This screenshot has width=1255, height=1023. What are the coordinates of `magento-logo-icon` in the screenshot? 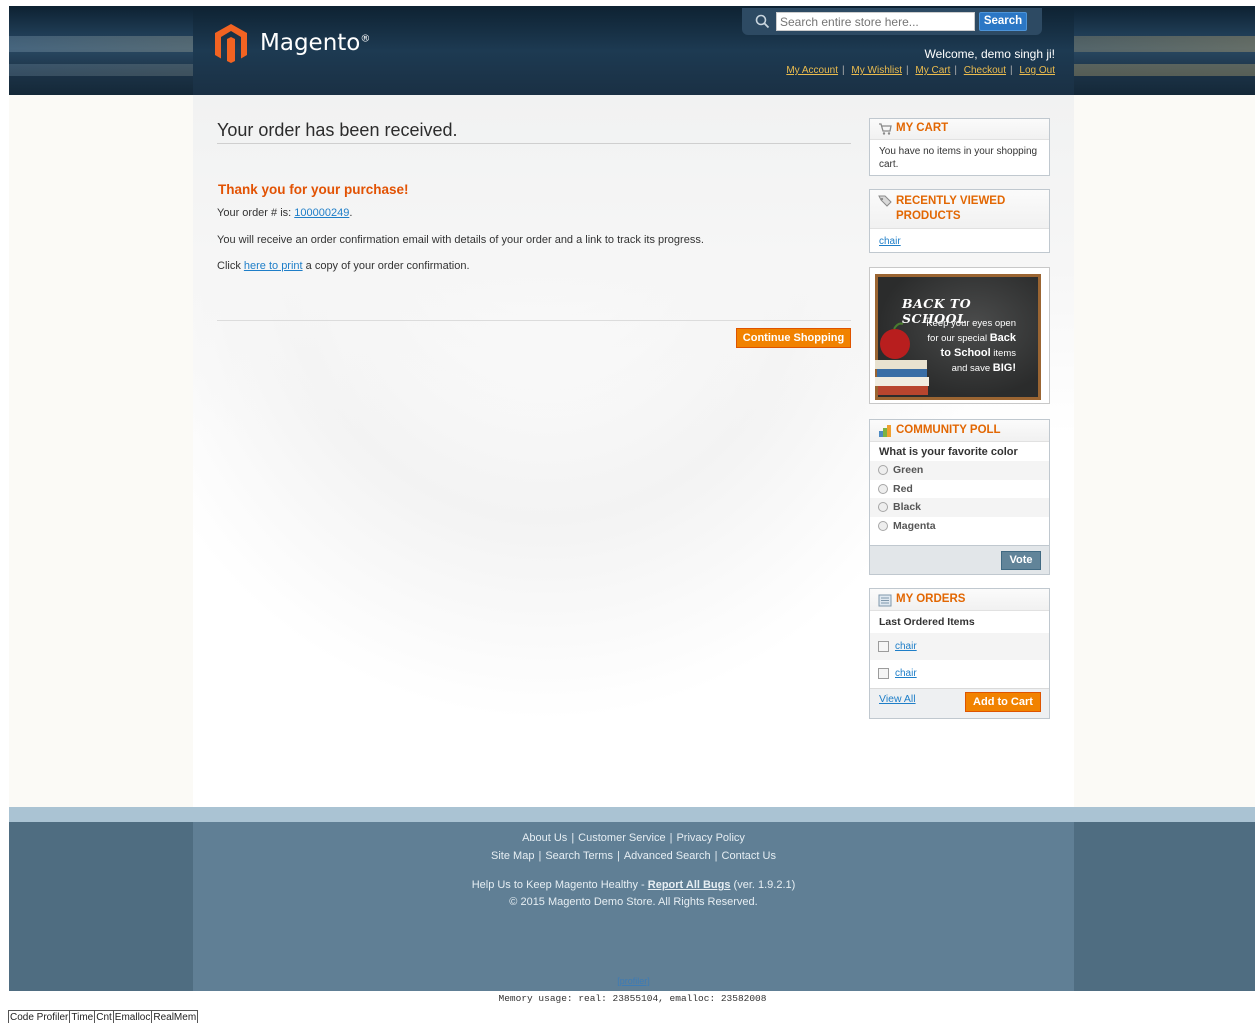 It's located at (231, 43).